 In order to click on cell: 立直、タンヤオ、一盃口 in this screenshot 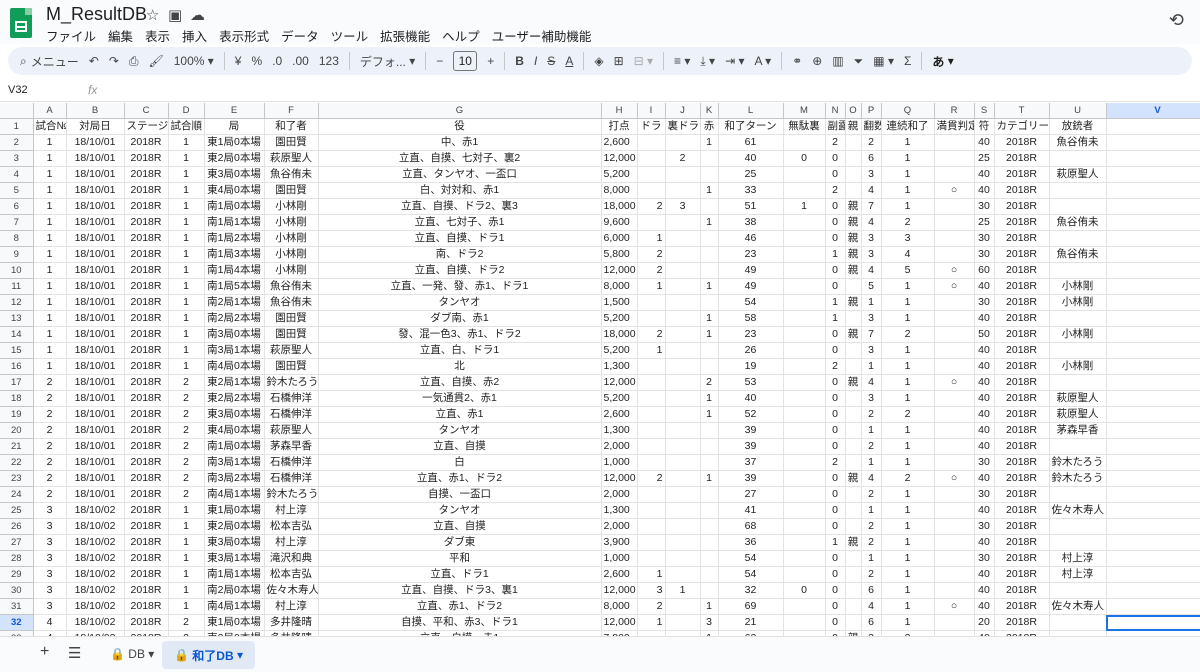, I will do `click(460, 174)`.